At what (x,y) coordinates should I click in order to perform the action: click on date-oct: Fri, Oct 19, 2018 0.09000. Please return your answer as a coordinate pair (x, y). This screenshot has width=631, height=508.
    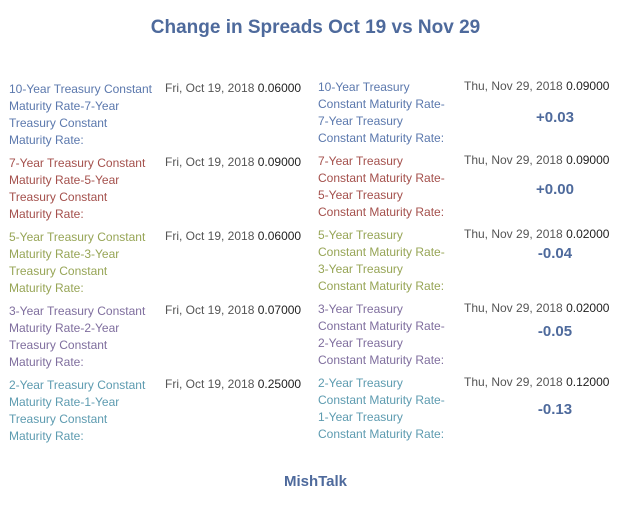
    Looking at the image, I should click on (233, 162).